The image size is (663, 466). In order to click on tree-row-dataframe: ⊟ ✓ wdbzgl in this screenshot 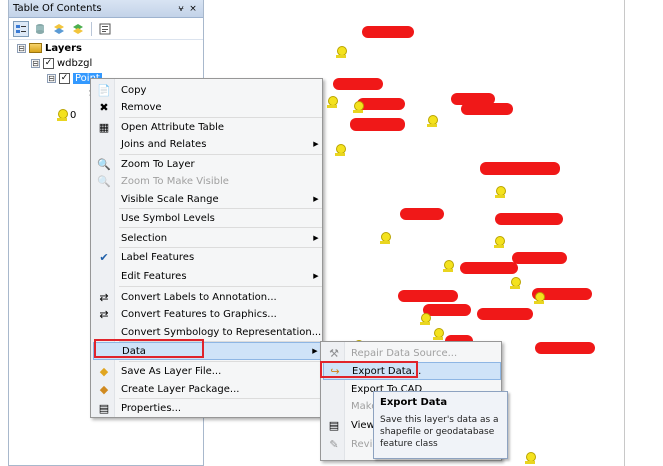, I will do `click(61, 63)`.